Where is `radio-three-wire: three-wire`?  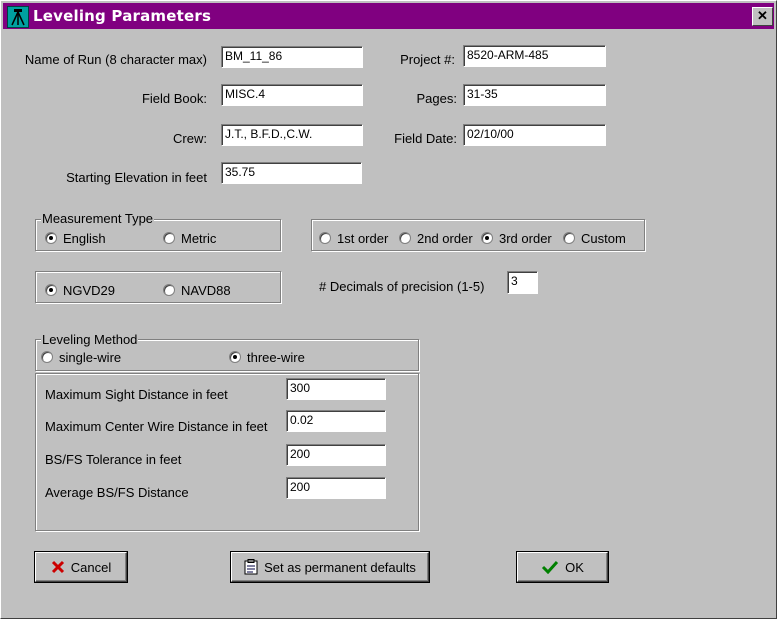
radio-three-wire: three-wire is located at coordinates (267, 358).